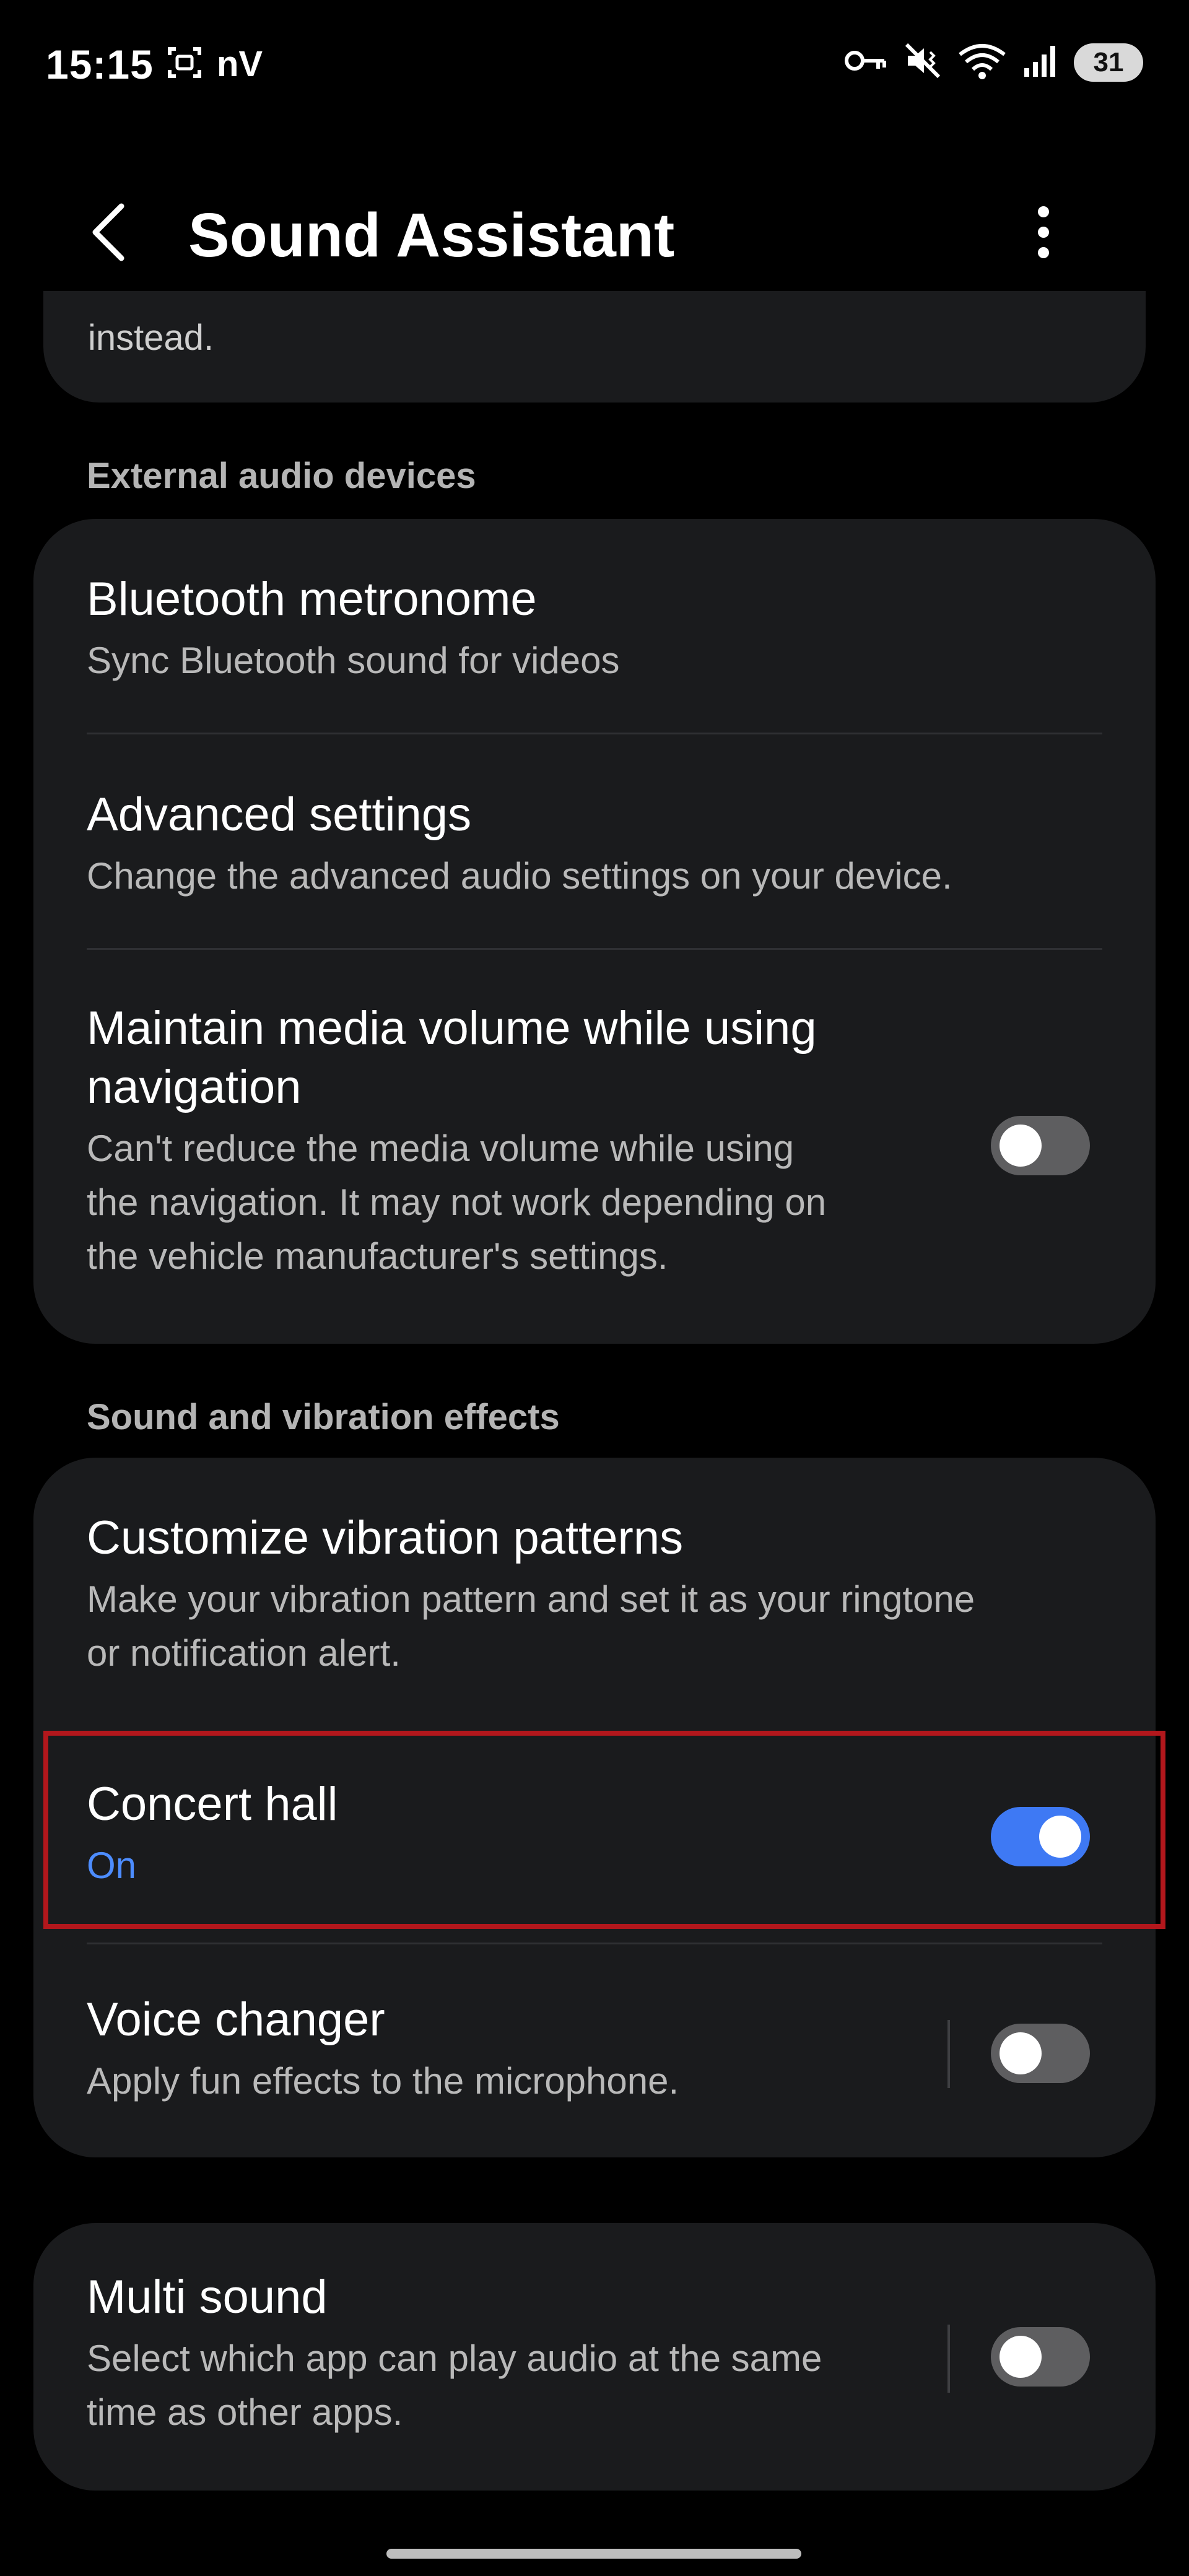 The image size is (1189, 2576). I want to click on concert-hall-toggle, so click(1040, 1837).